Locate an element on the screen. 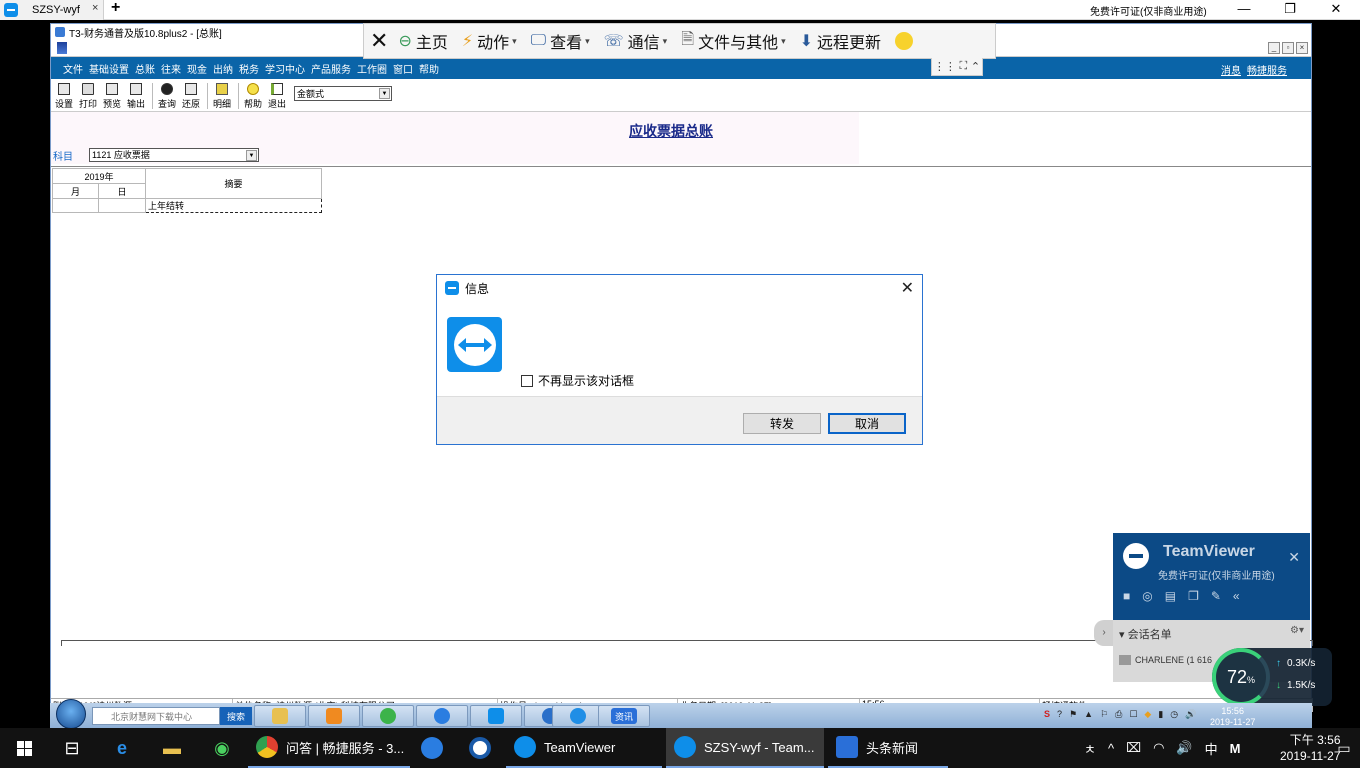  remote-app-teamviewer is located at coordinates (496, 716).